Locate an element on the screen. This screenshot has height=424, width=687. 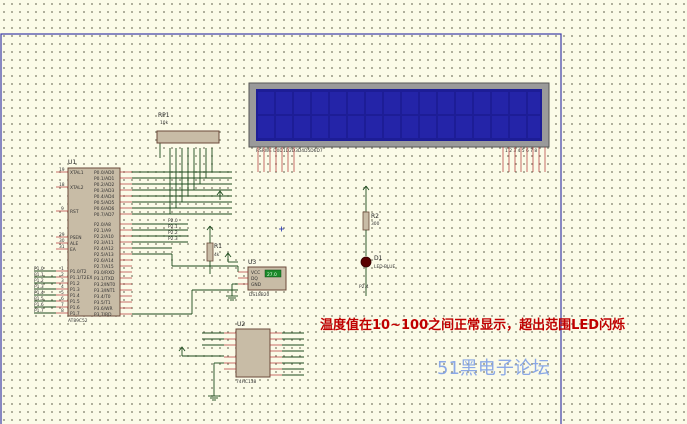
pin-number: 1 is located at coordinates (62, 269).